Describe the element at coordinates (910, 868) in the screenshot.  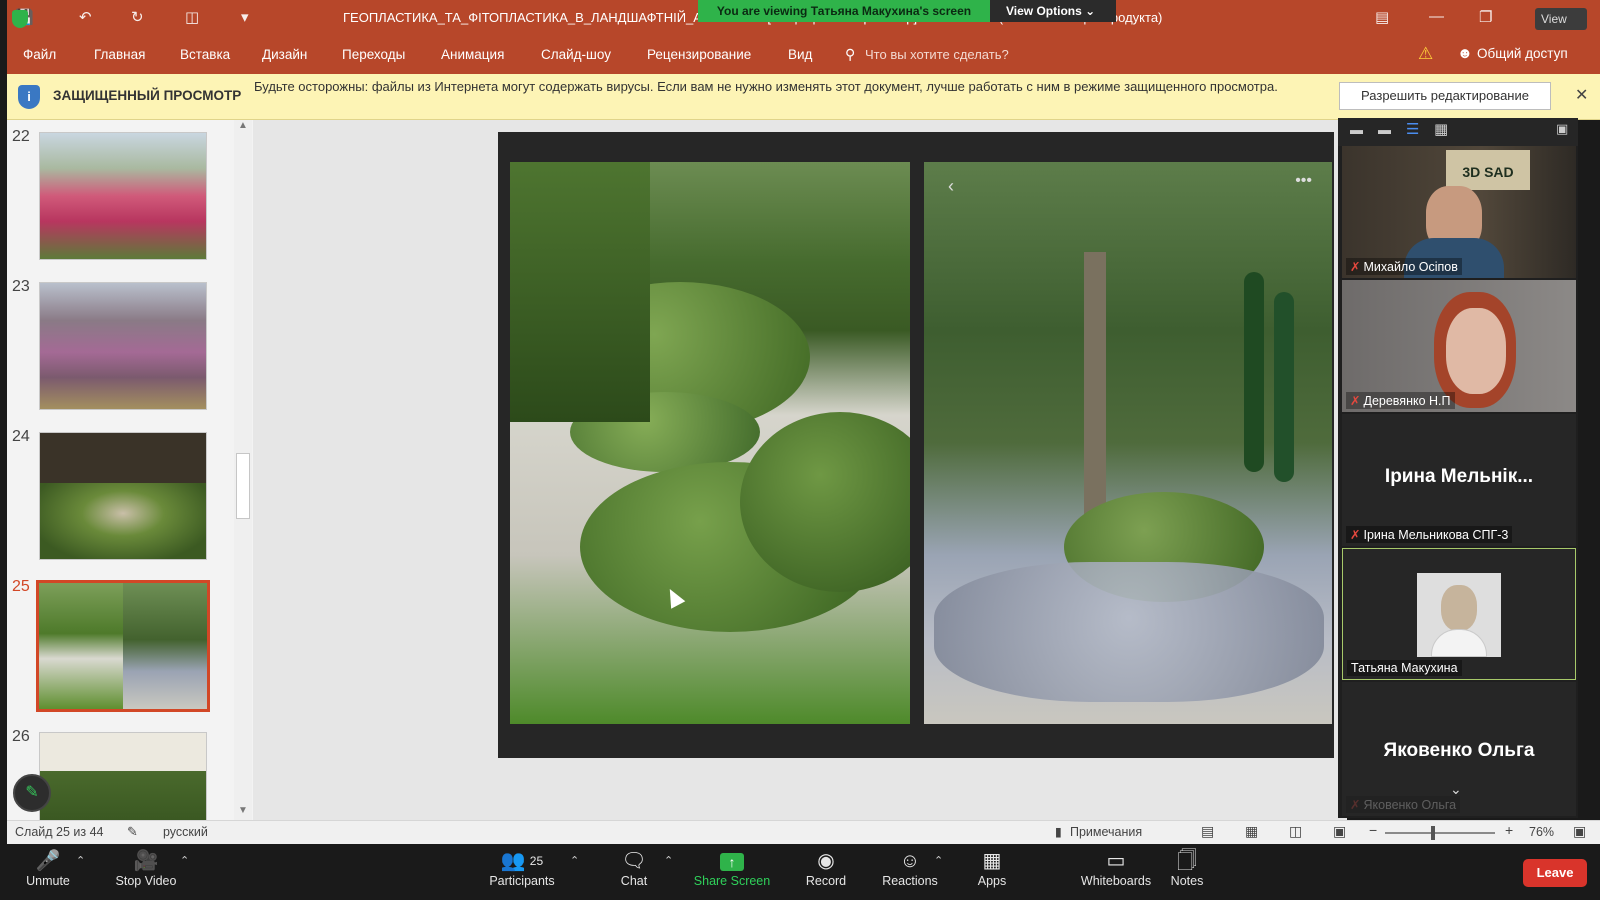
I see `reactions-button: ☺ Reactions` at that location.